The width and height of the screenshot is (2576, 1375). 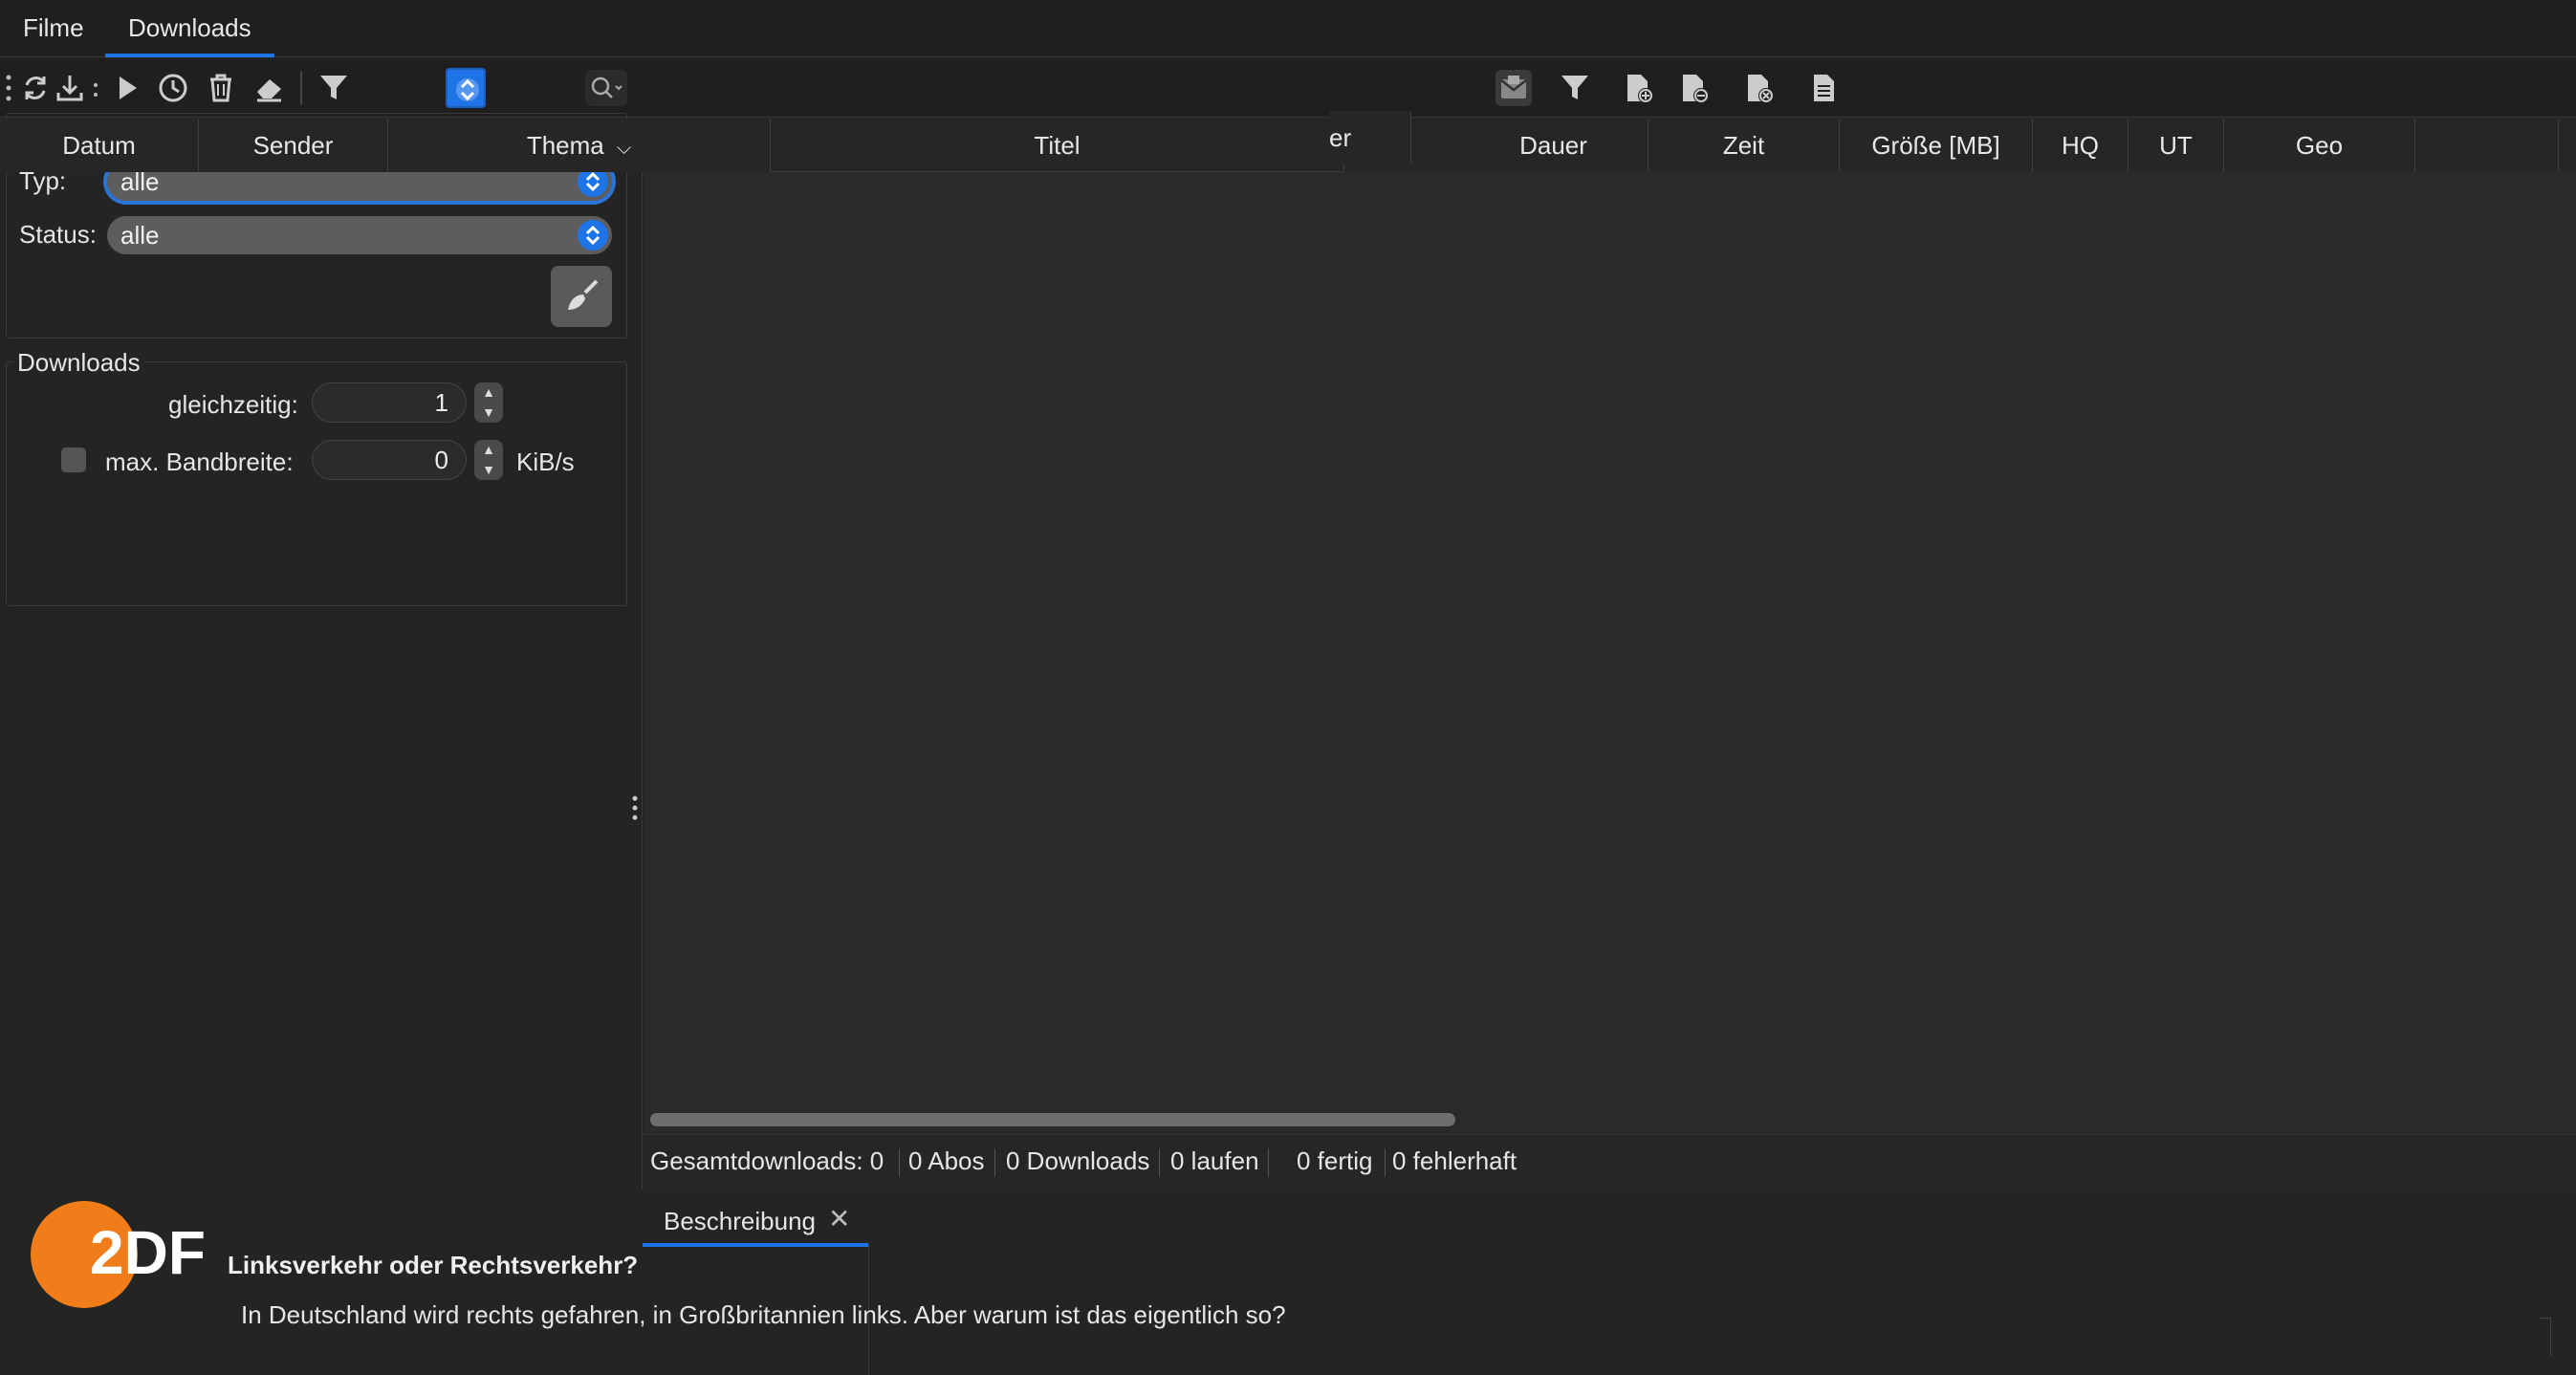 What do you see at coordinates (1758, 88) in the screenshot?
I see `delete-file-icon` at bounding box center [1758, 88].